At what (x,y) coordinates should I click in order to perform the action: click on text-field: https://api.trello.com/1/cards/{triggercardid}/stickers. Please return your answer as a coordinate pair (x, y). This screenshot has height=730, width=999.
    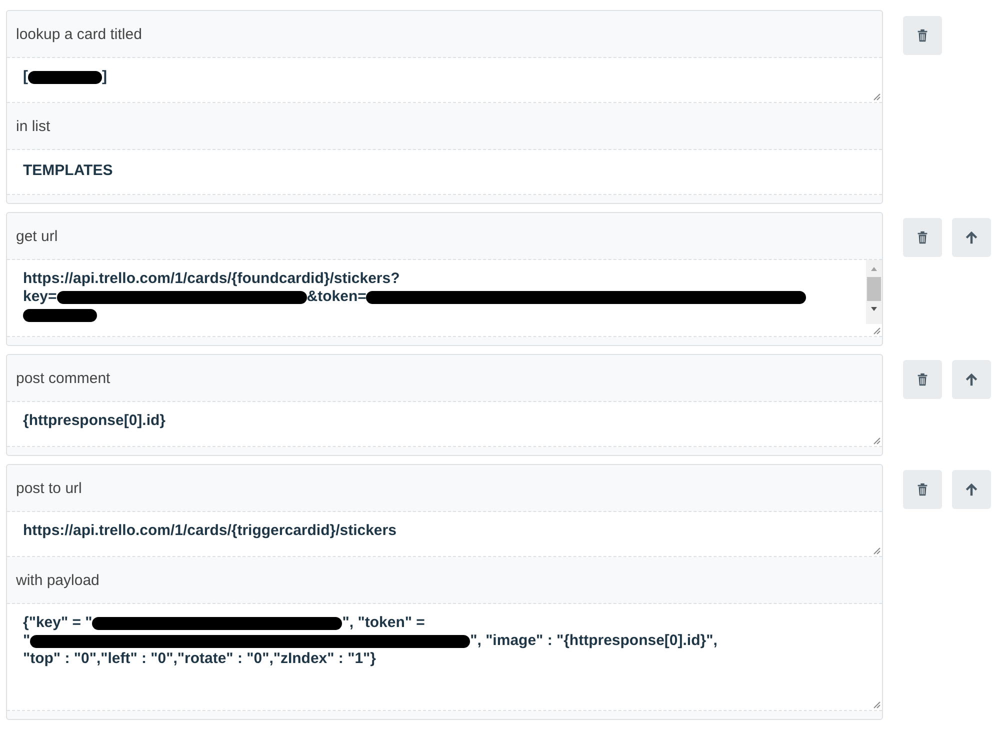
    Looking at the image, I should click on (444, 534).